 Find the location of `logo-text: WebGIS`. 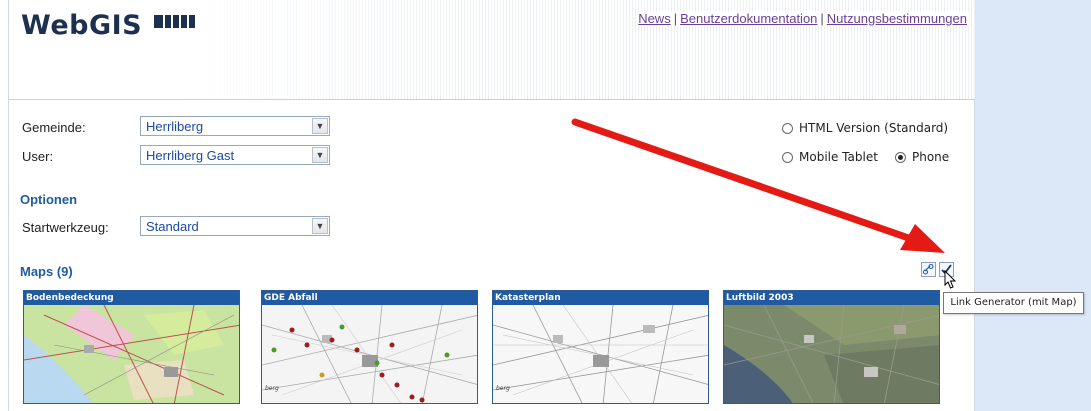

logo-text: WebGIS is located at coordinates (82, 25).